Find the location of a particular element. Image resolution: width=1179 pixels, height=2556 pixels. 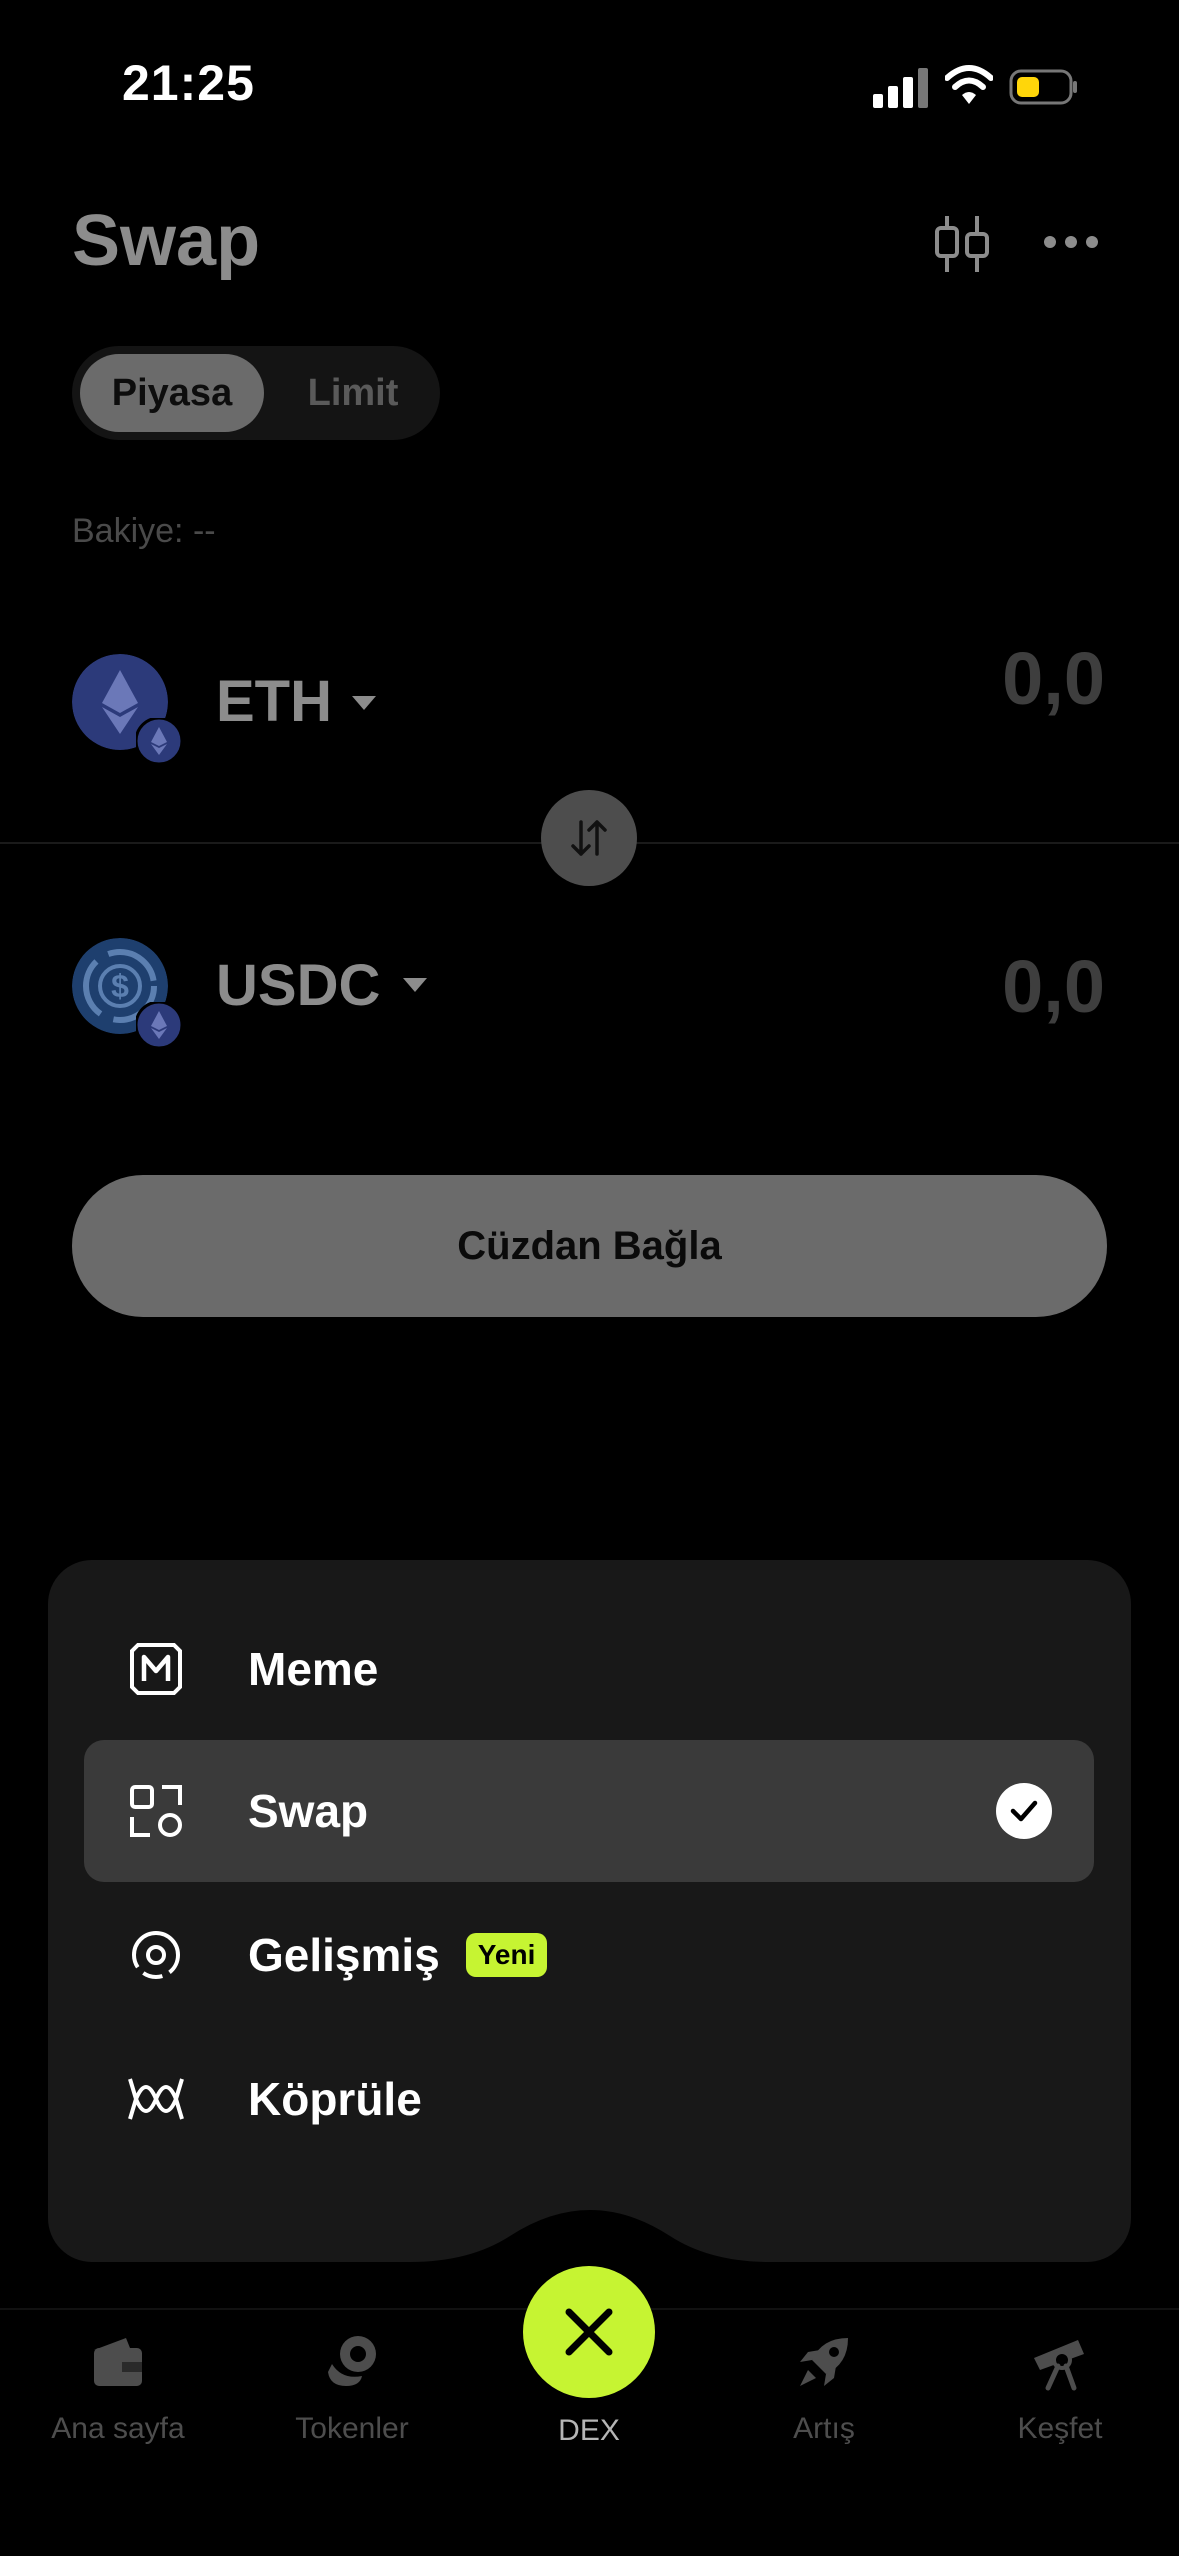

telescope-icon is located at coordinates (1059, 2365).